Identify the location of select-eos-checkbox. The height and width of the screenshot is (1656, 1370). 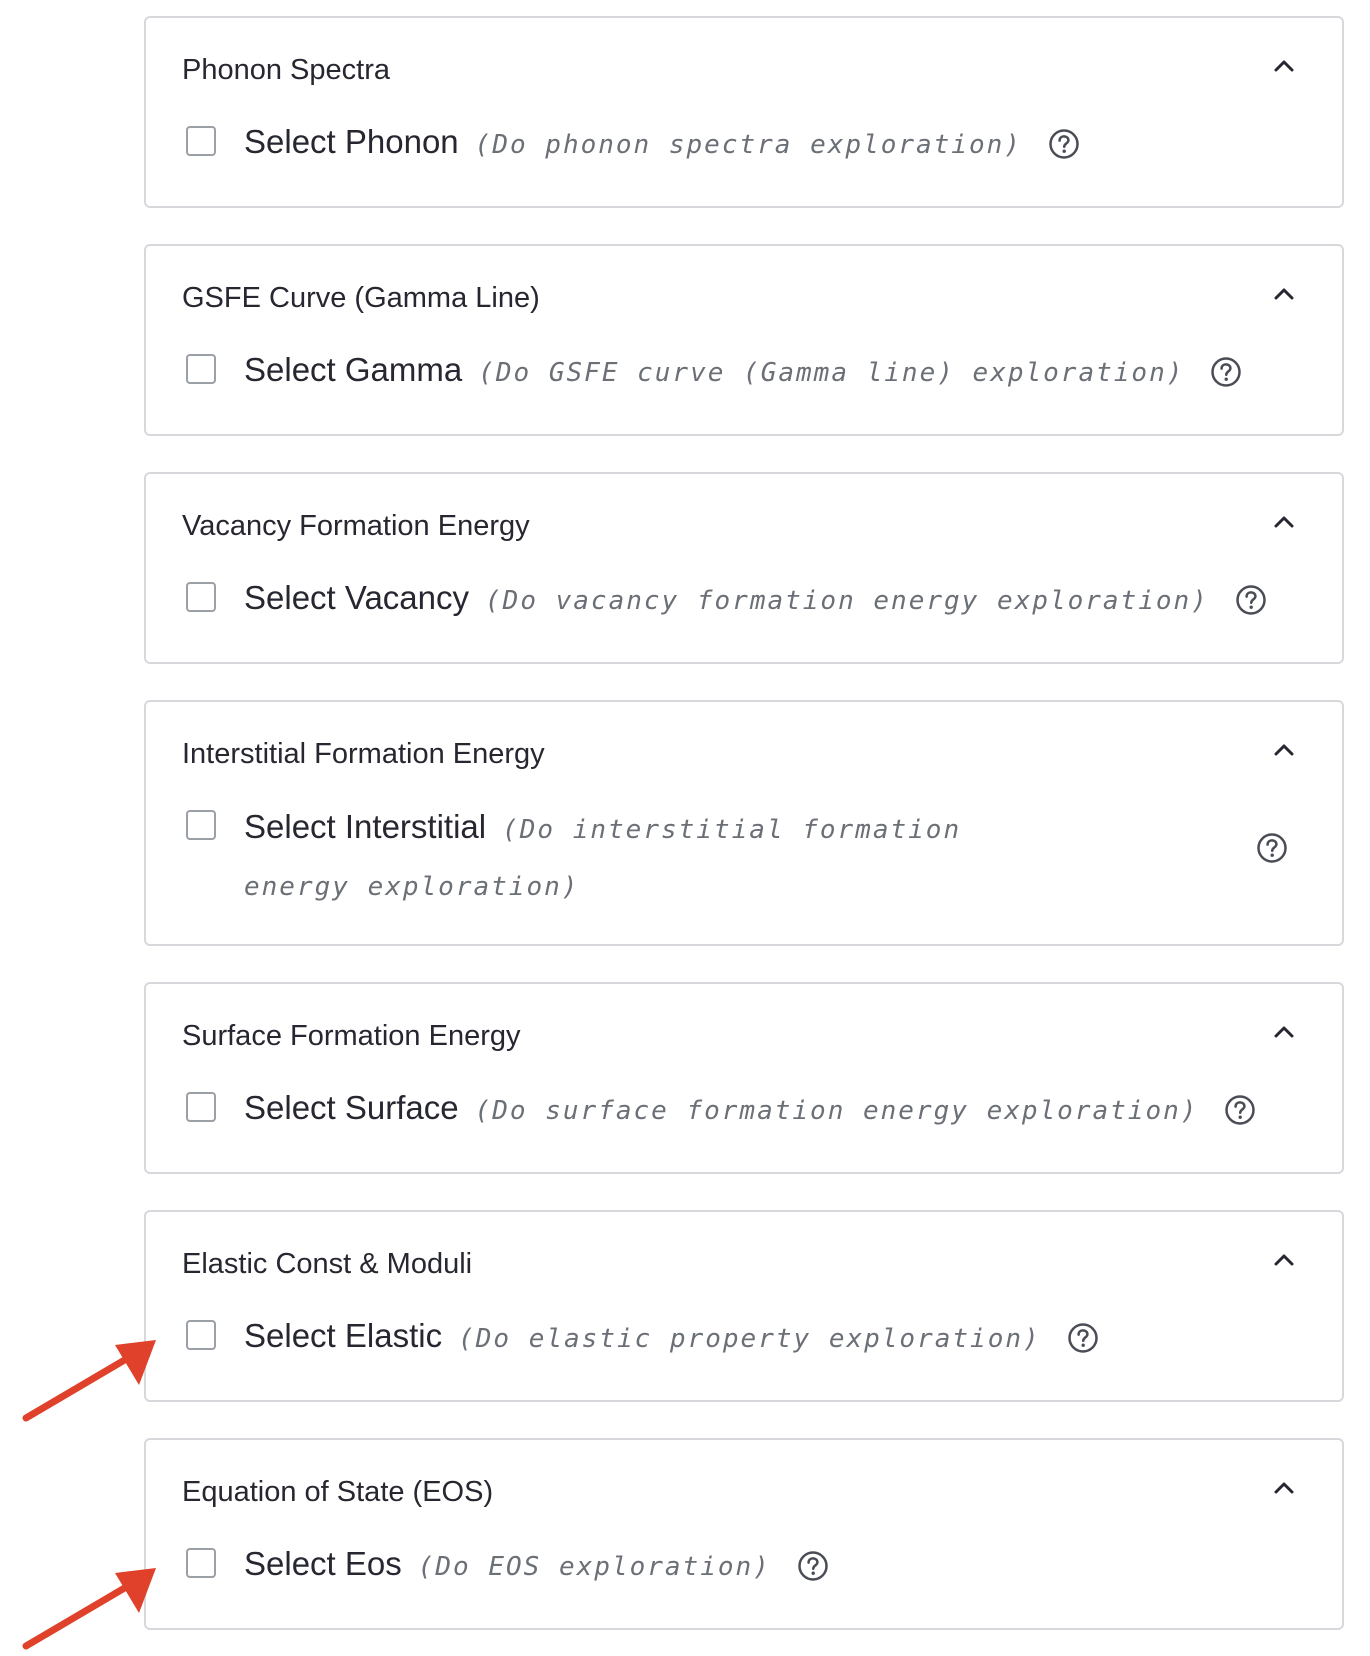
(201, 1563).